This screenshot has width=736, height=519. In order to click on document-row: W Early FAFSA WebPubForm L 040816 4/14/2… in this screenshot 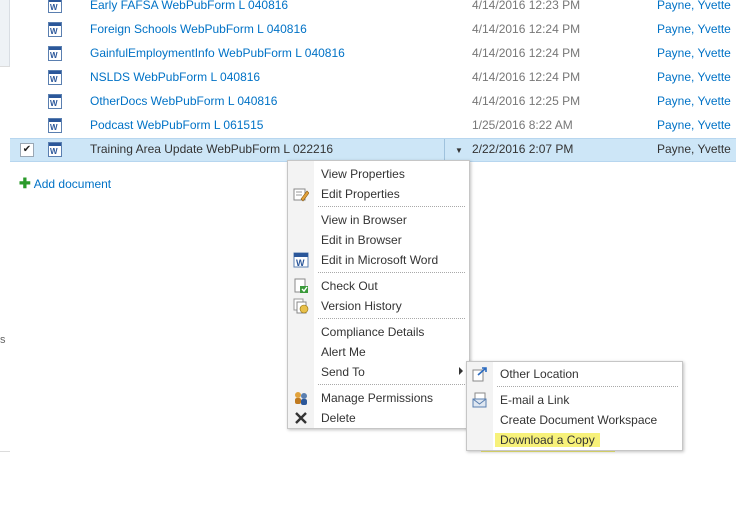, I will do `click(373, 9)`.